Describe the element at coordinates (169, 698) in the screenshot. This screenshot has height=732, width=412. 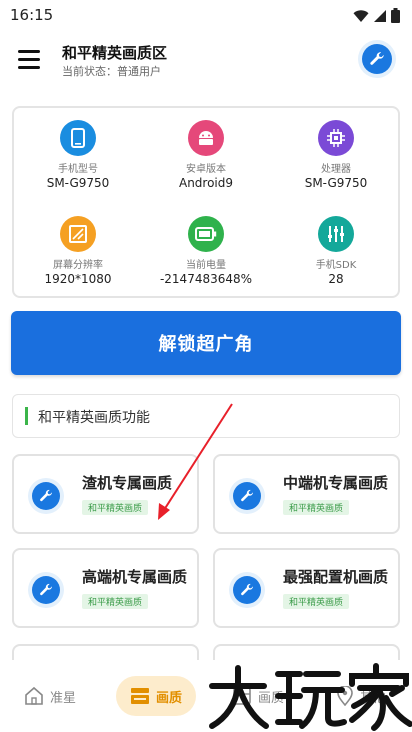
I see `nav-label: 画质` at that location.